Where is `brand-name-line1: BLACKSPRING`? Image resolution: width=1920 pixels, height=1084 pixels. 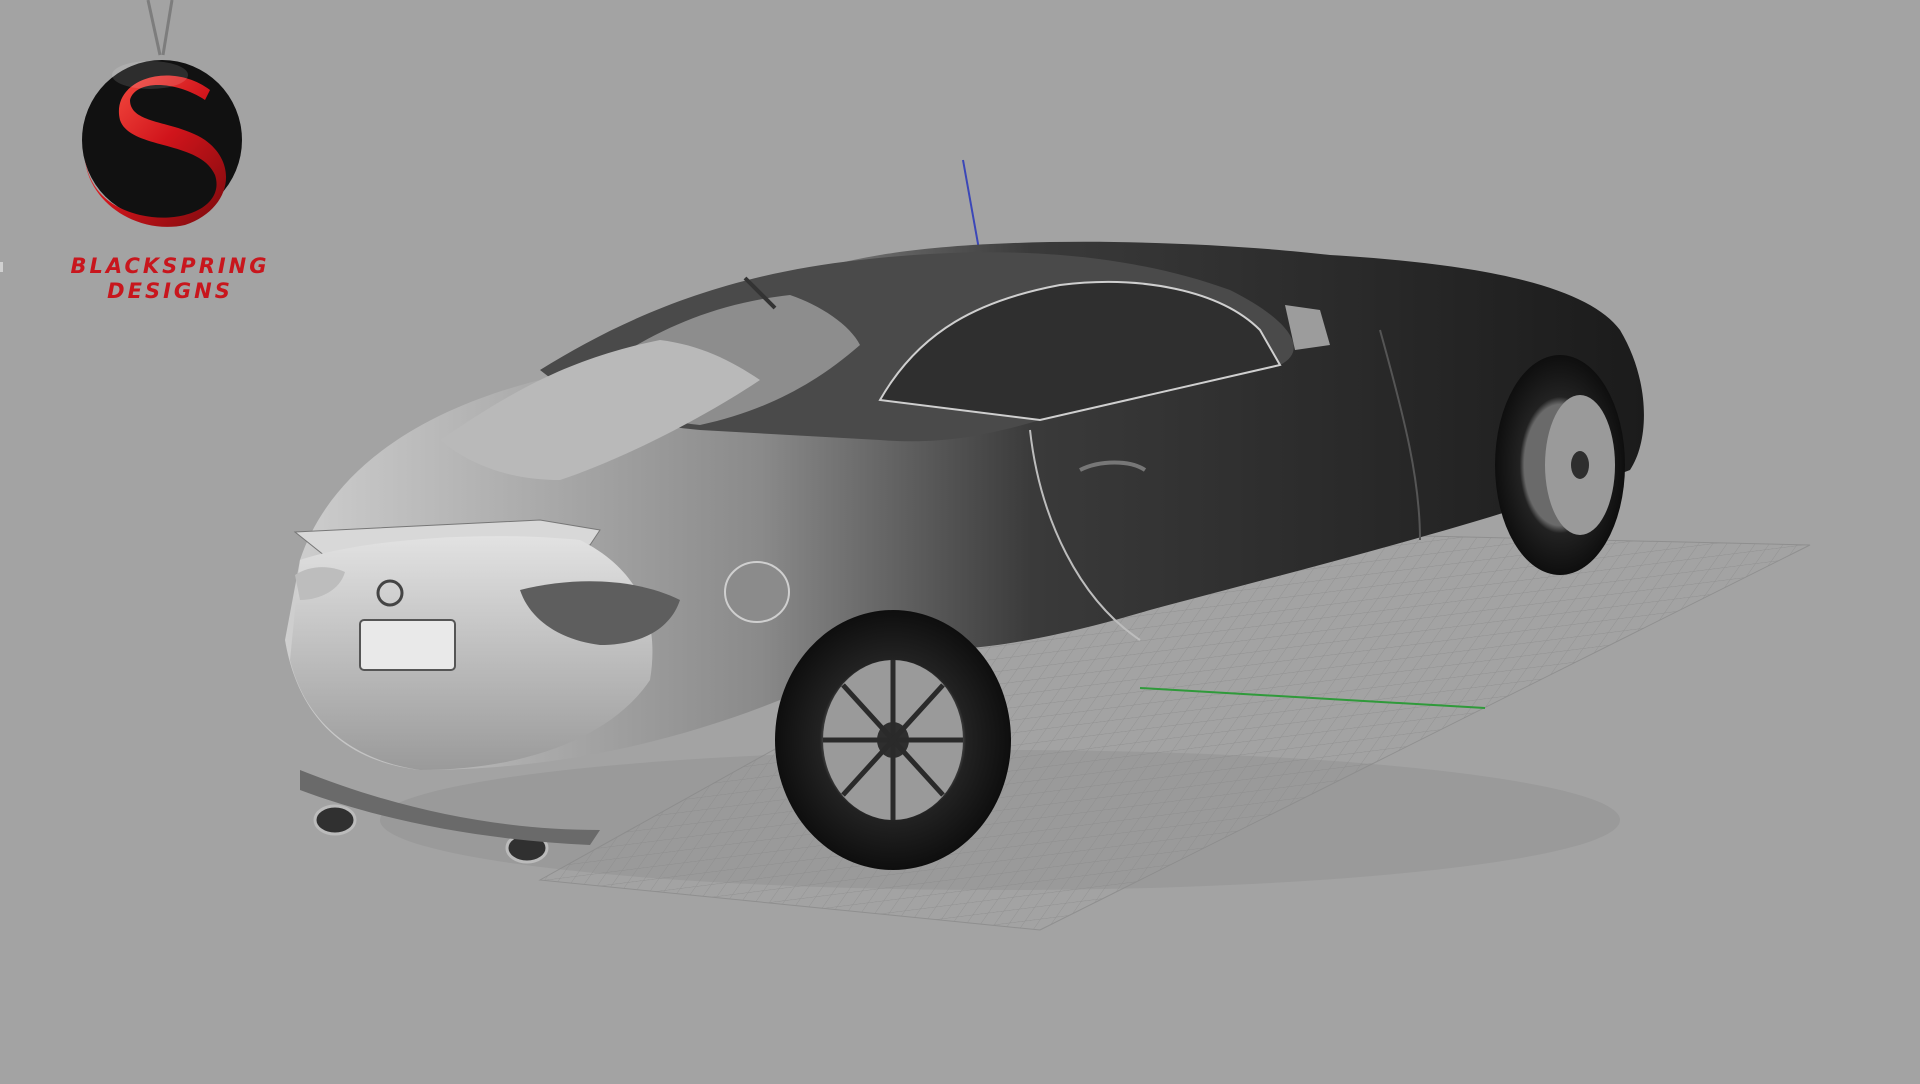 brand-name-line1: BLACKSPRING is located at coordinates (170, 266).